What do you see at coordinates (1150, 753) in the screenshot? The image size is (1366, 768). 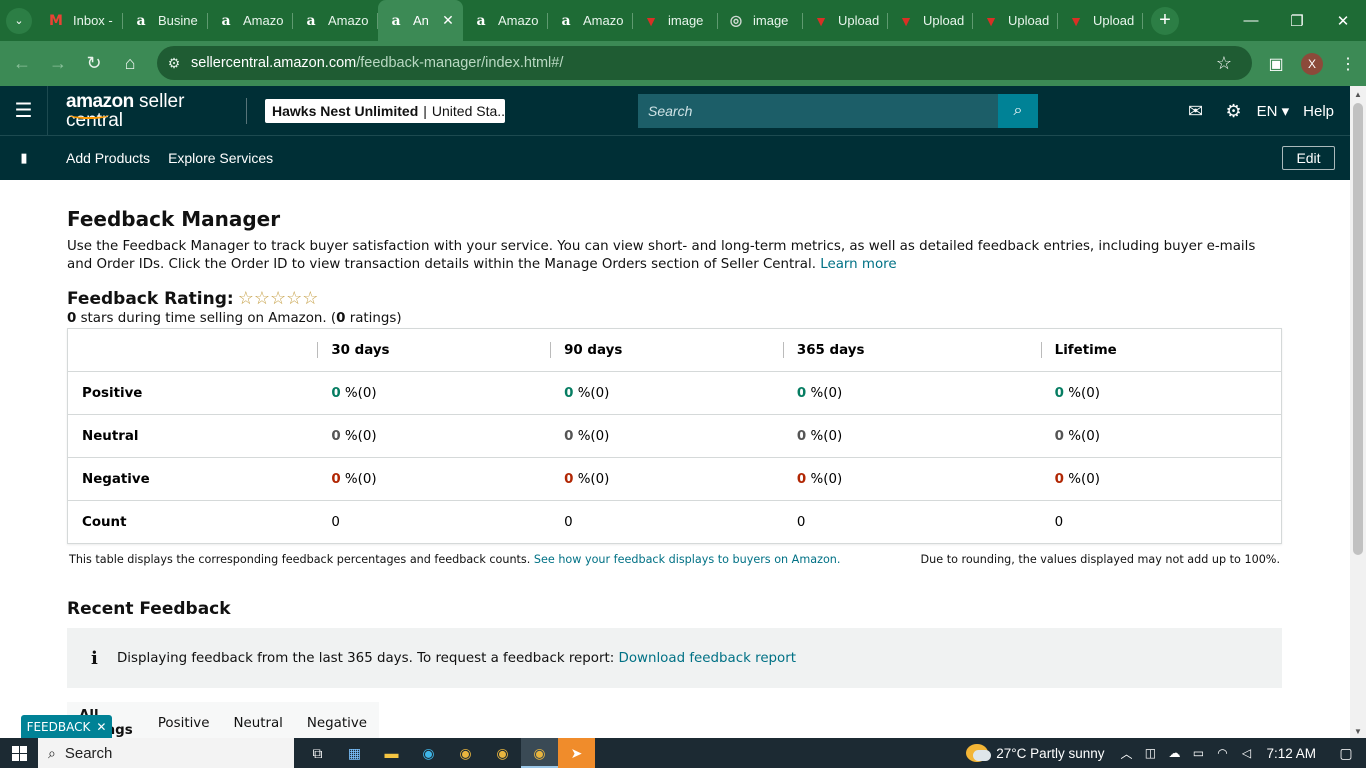 I see `meet-now-icon: ◫` at bounding box center [1150, 753].